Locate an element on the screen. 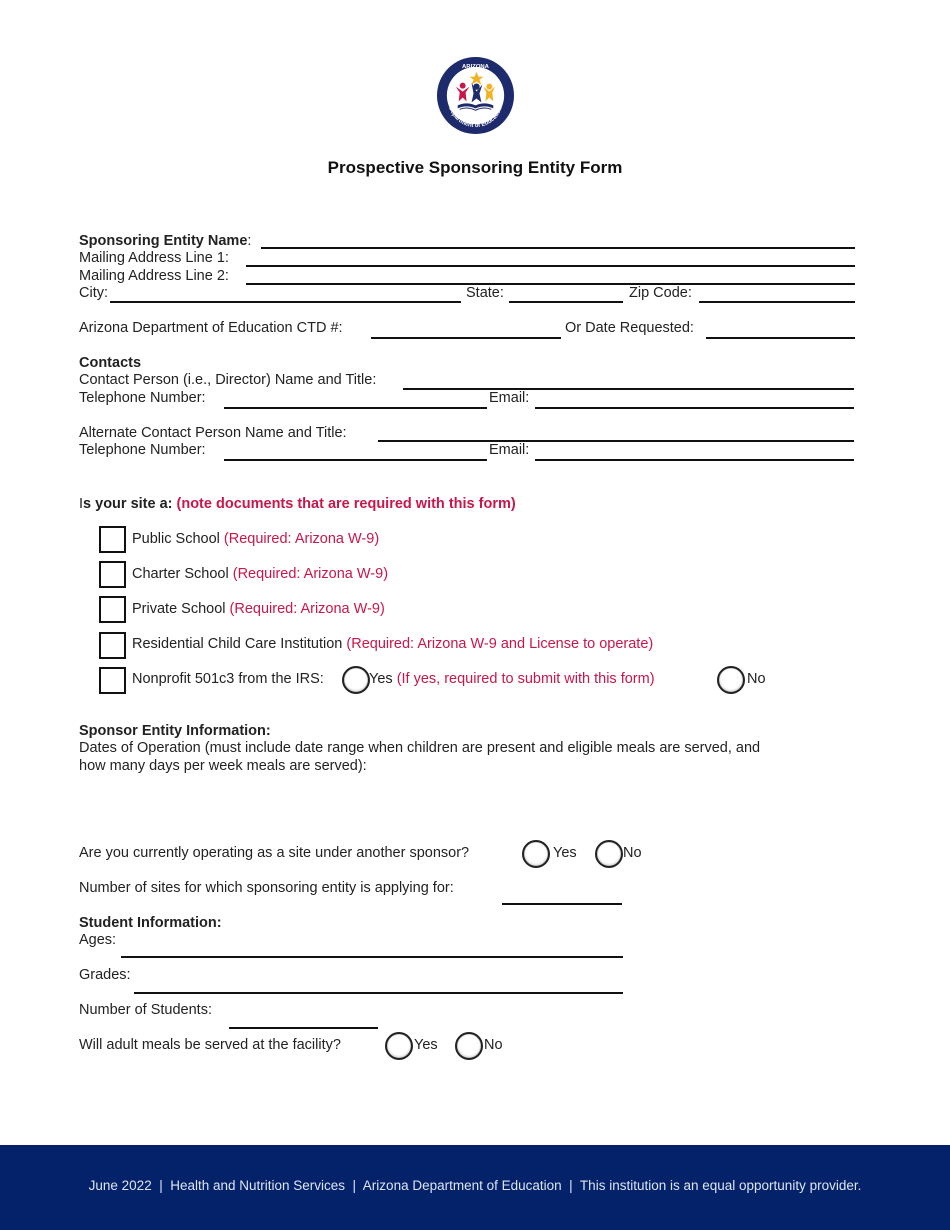 This screenshot has height=1230, width=950. ages-field is located at coordinates (372, 957).